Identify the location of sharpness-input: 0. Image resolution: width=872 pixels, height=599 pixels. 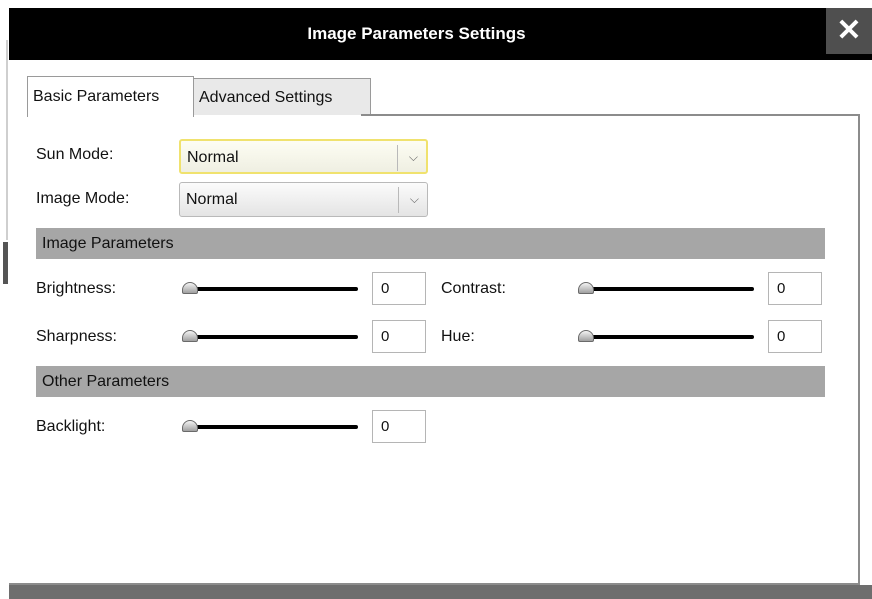
(399, 336).